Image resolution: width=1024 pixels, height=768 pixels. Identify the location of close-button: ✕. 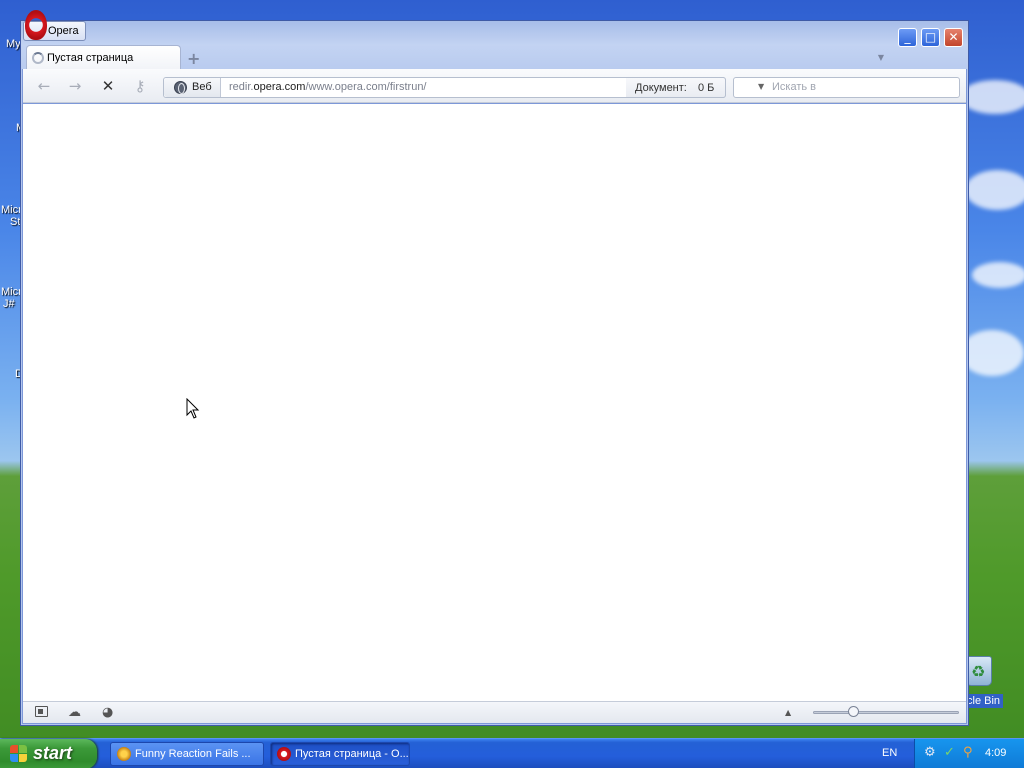
(953, 37).